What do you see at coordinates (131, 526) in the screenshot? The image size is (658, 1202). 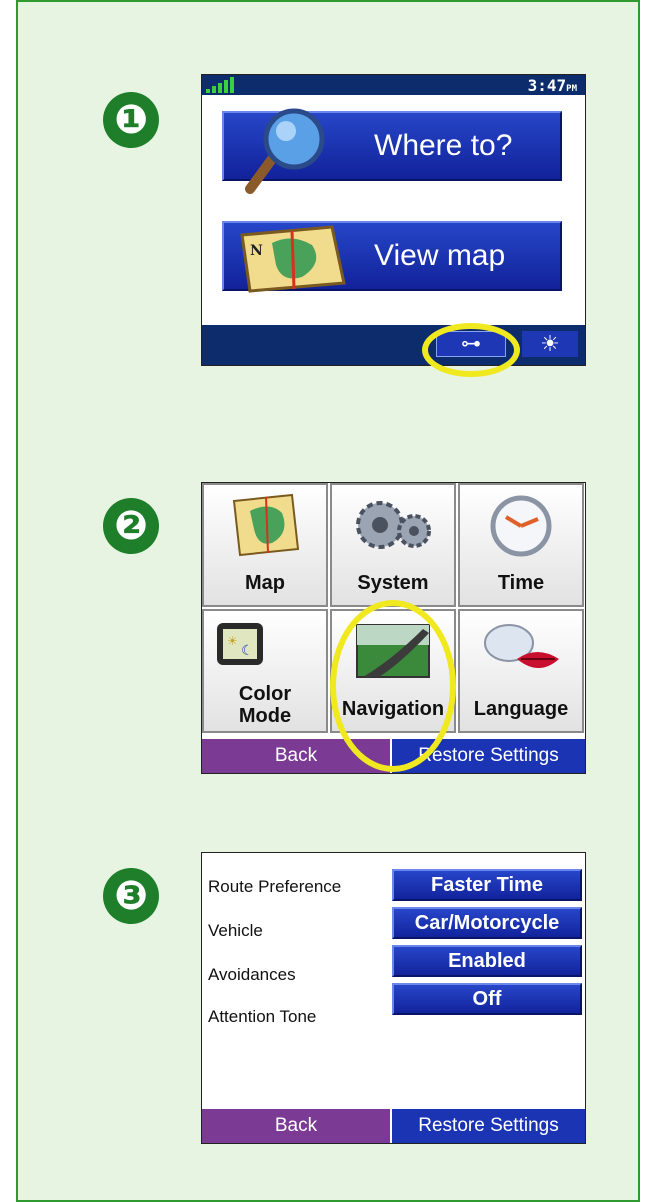 I see `step-2-badge: ❷` at bounding box center [131, 526].